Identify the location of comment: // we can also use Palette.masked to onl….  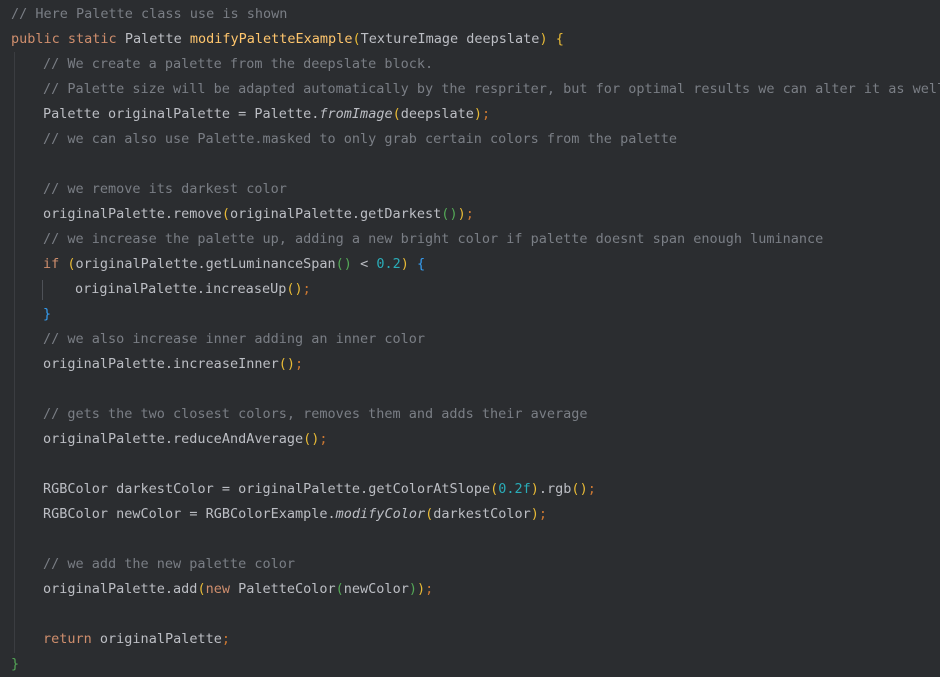
(360, 139).